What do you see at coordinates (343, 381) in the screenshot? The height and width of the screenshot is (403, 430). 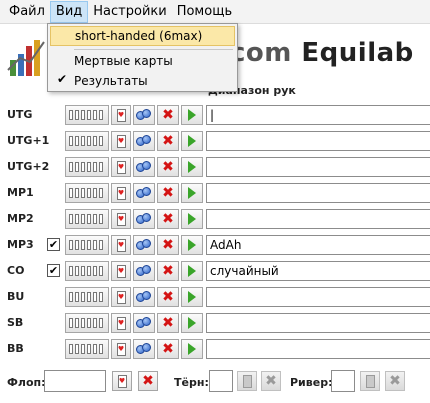 I see `river-input` at bounding box center [343, 381].